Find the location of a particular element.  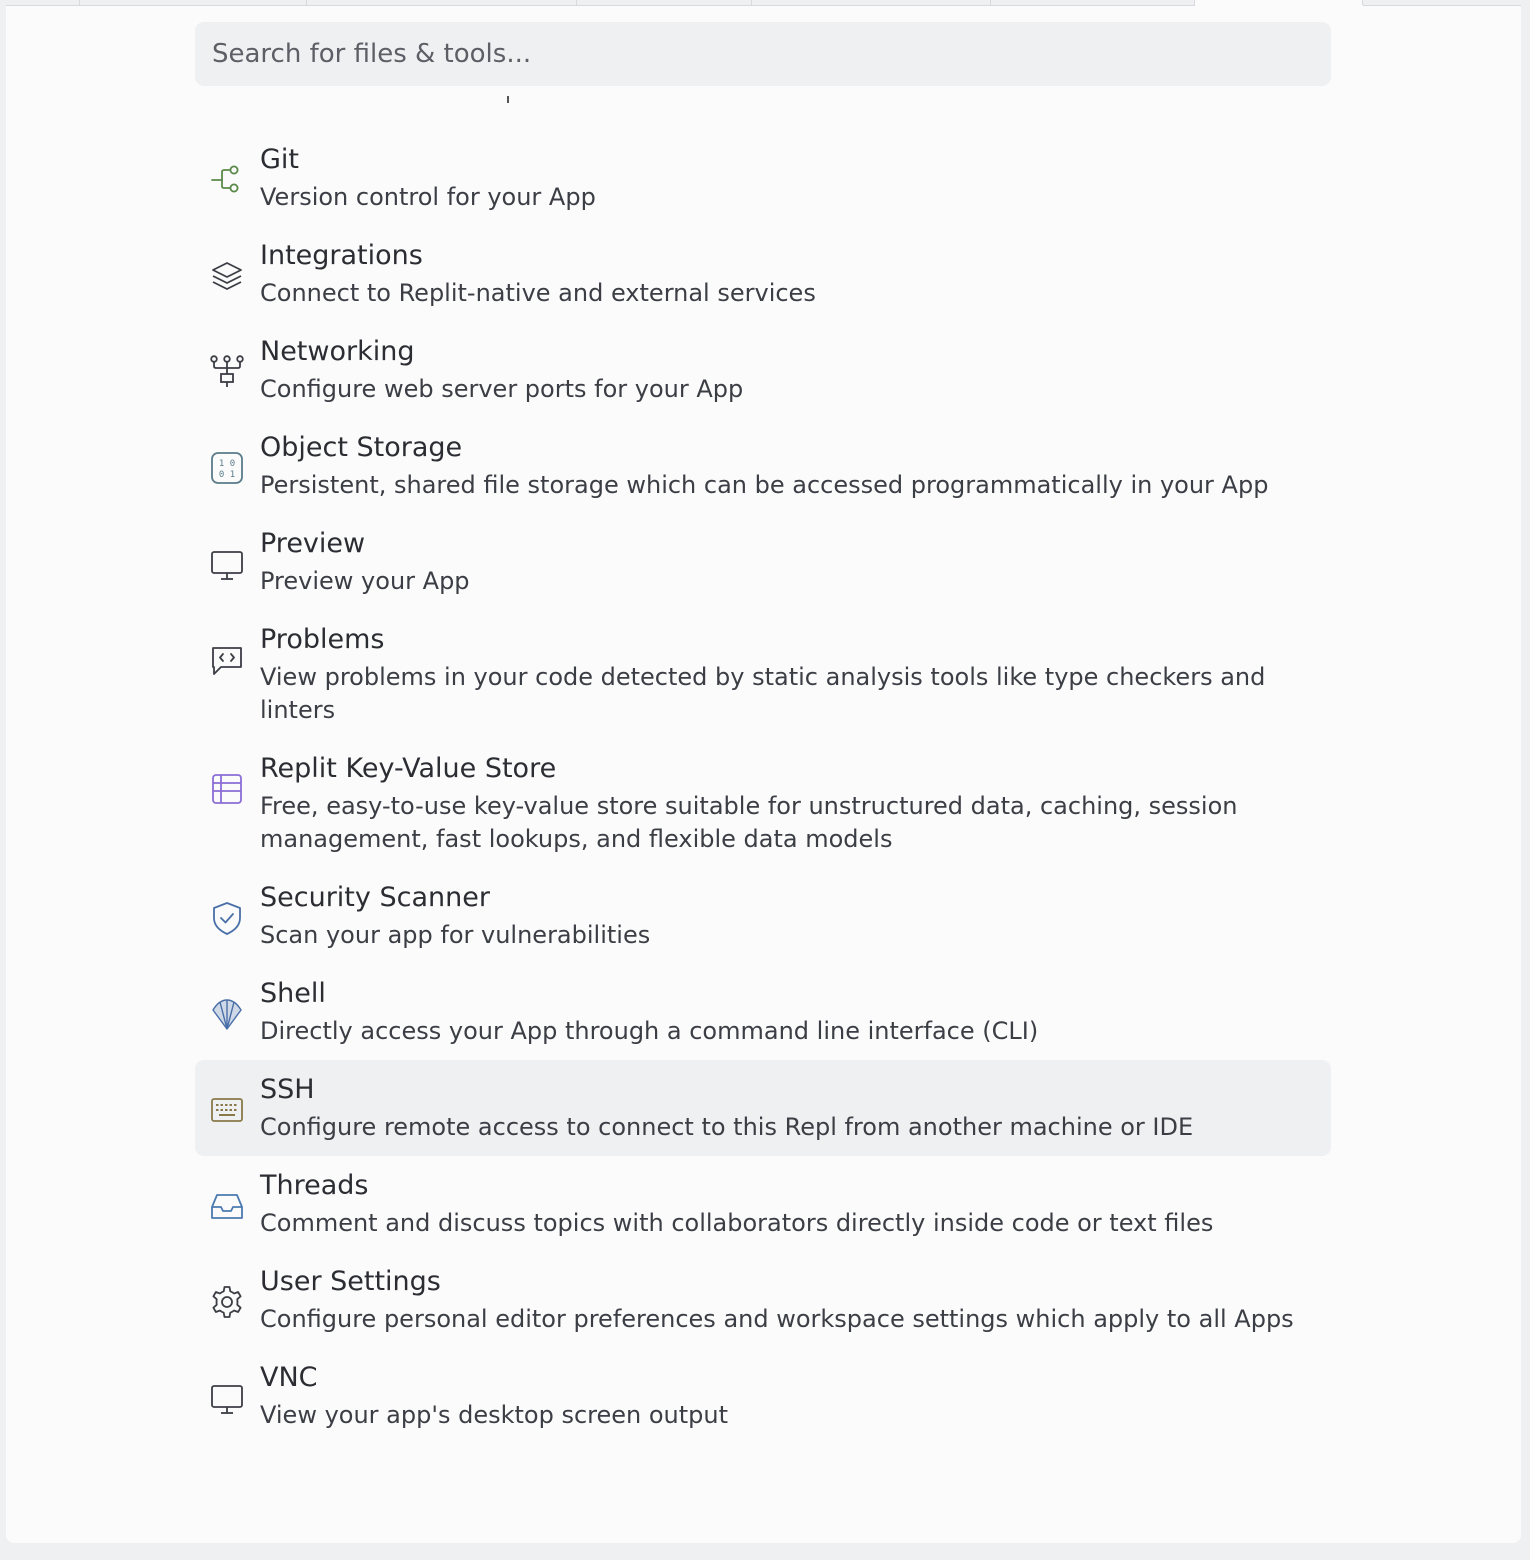

keyboard-icon is located at coordinates (227, 1110).